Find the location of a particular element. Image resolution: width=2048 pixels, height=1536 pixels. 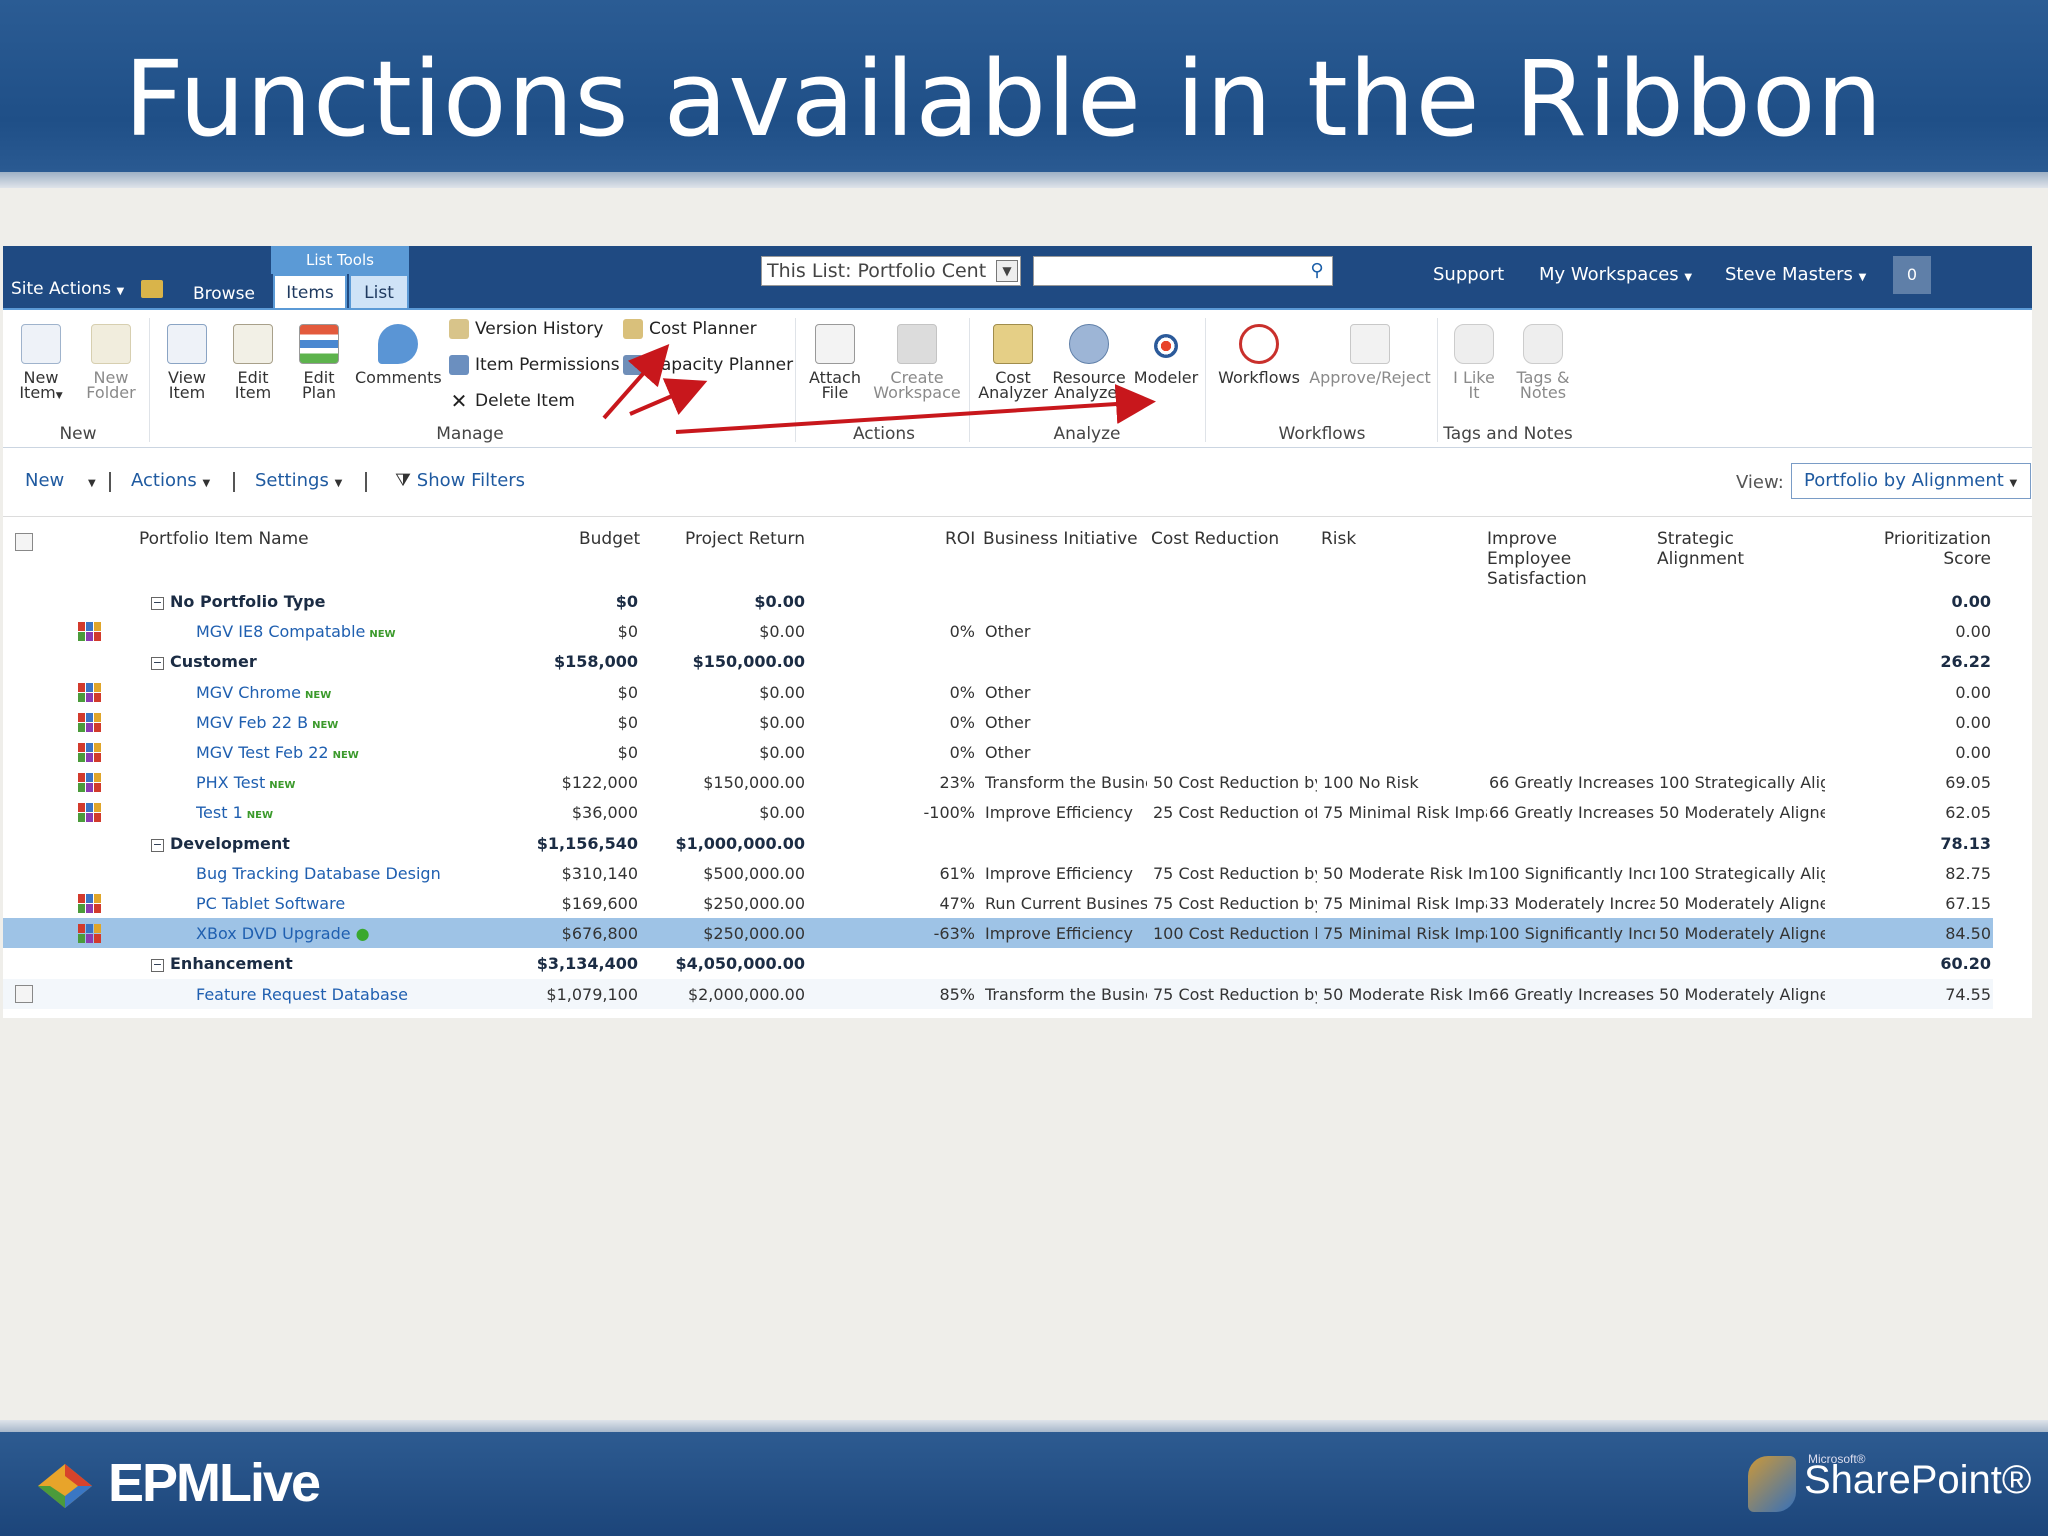

resource-analyzer-button: Resource Analyzer is located at coordinates (1089, 362).